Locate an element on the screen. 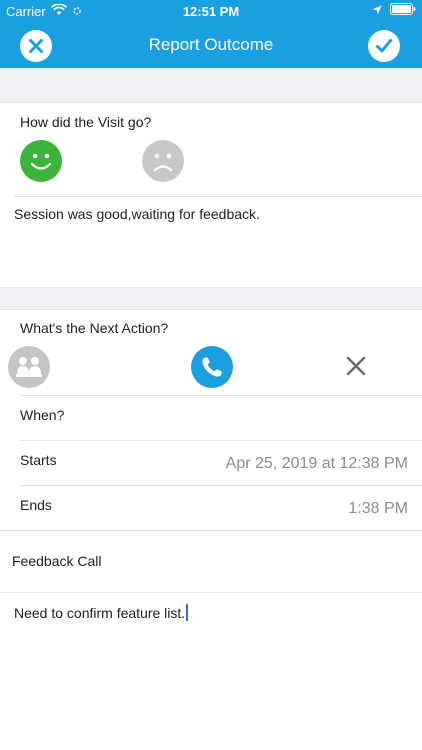 Image resolution: width=422 pixels, height=750 pixels. bad-outcome-button is located at coordinates (163, 161).